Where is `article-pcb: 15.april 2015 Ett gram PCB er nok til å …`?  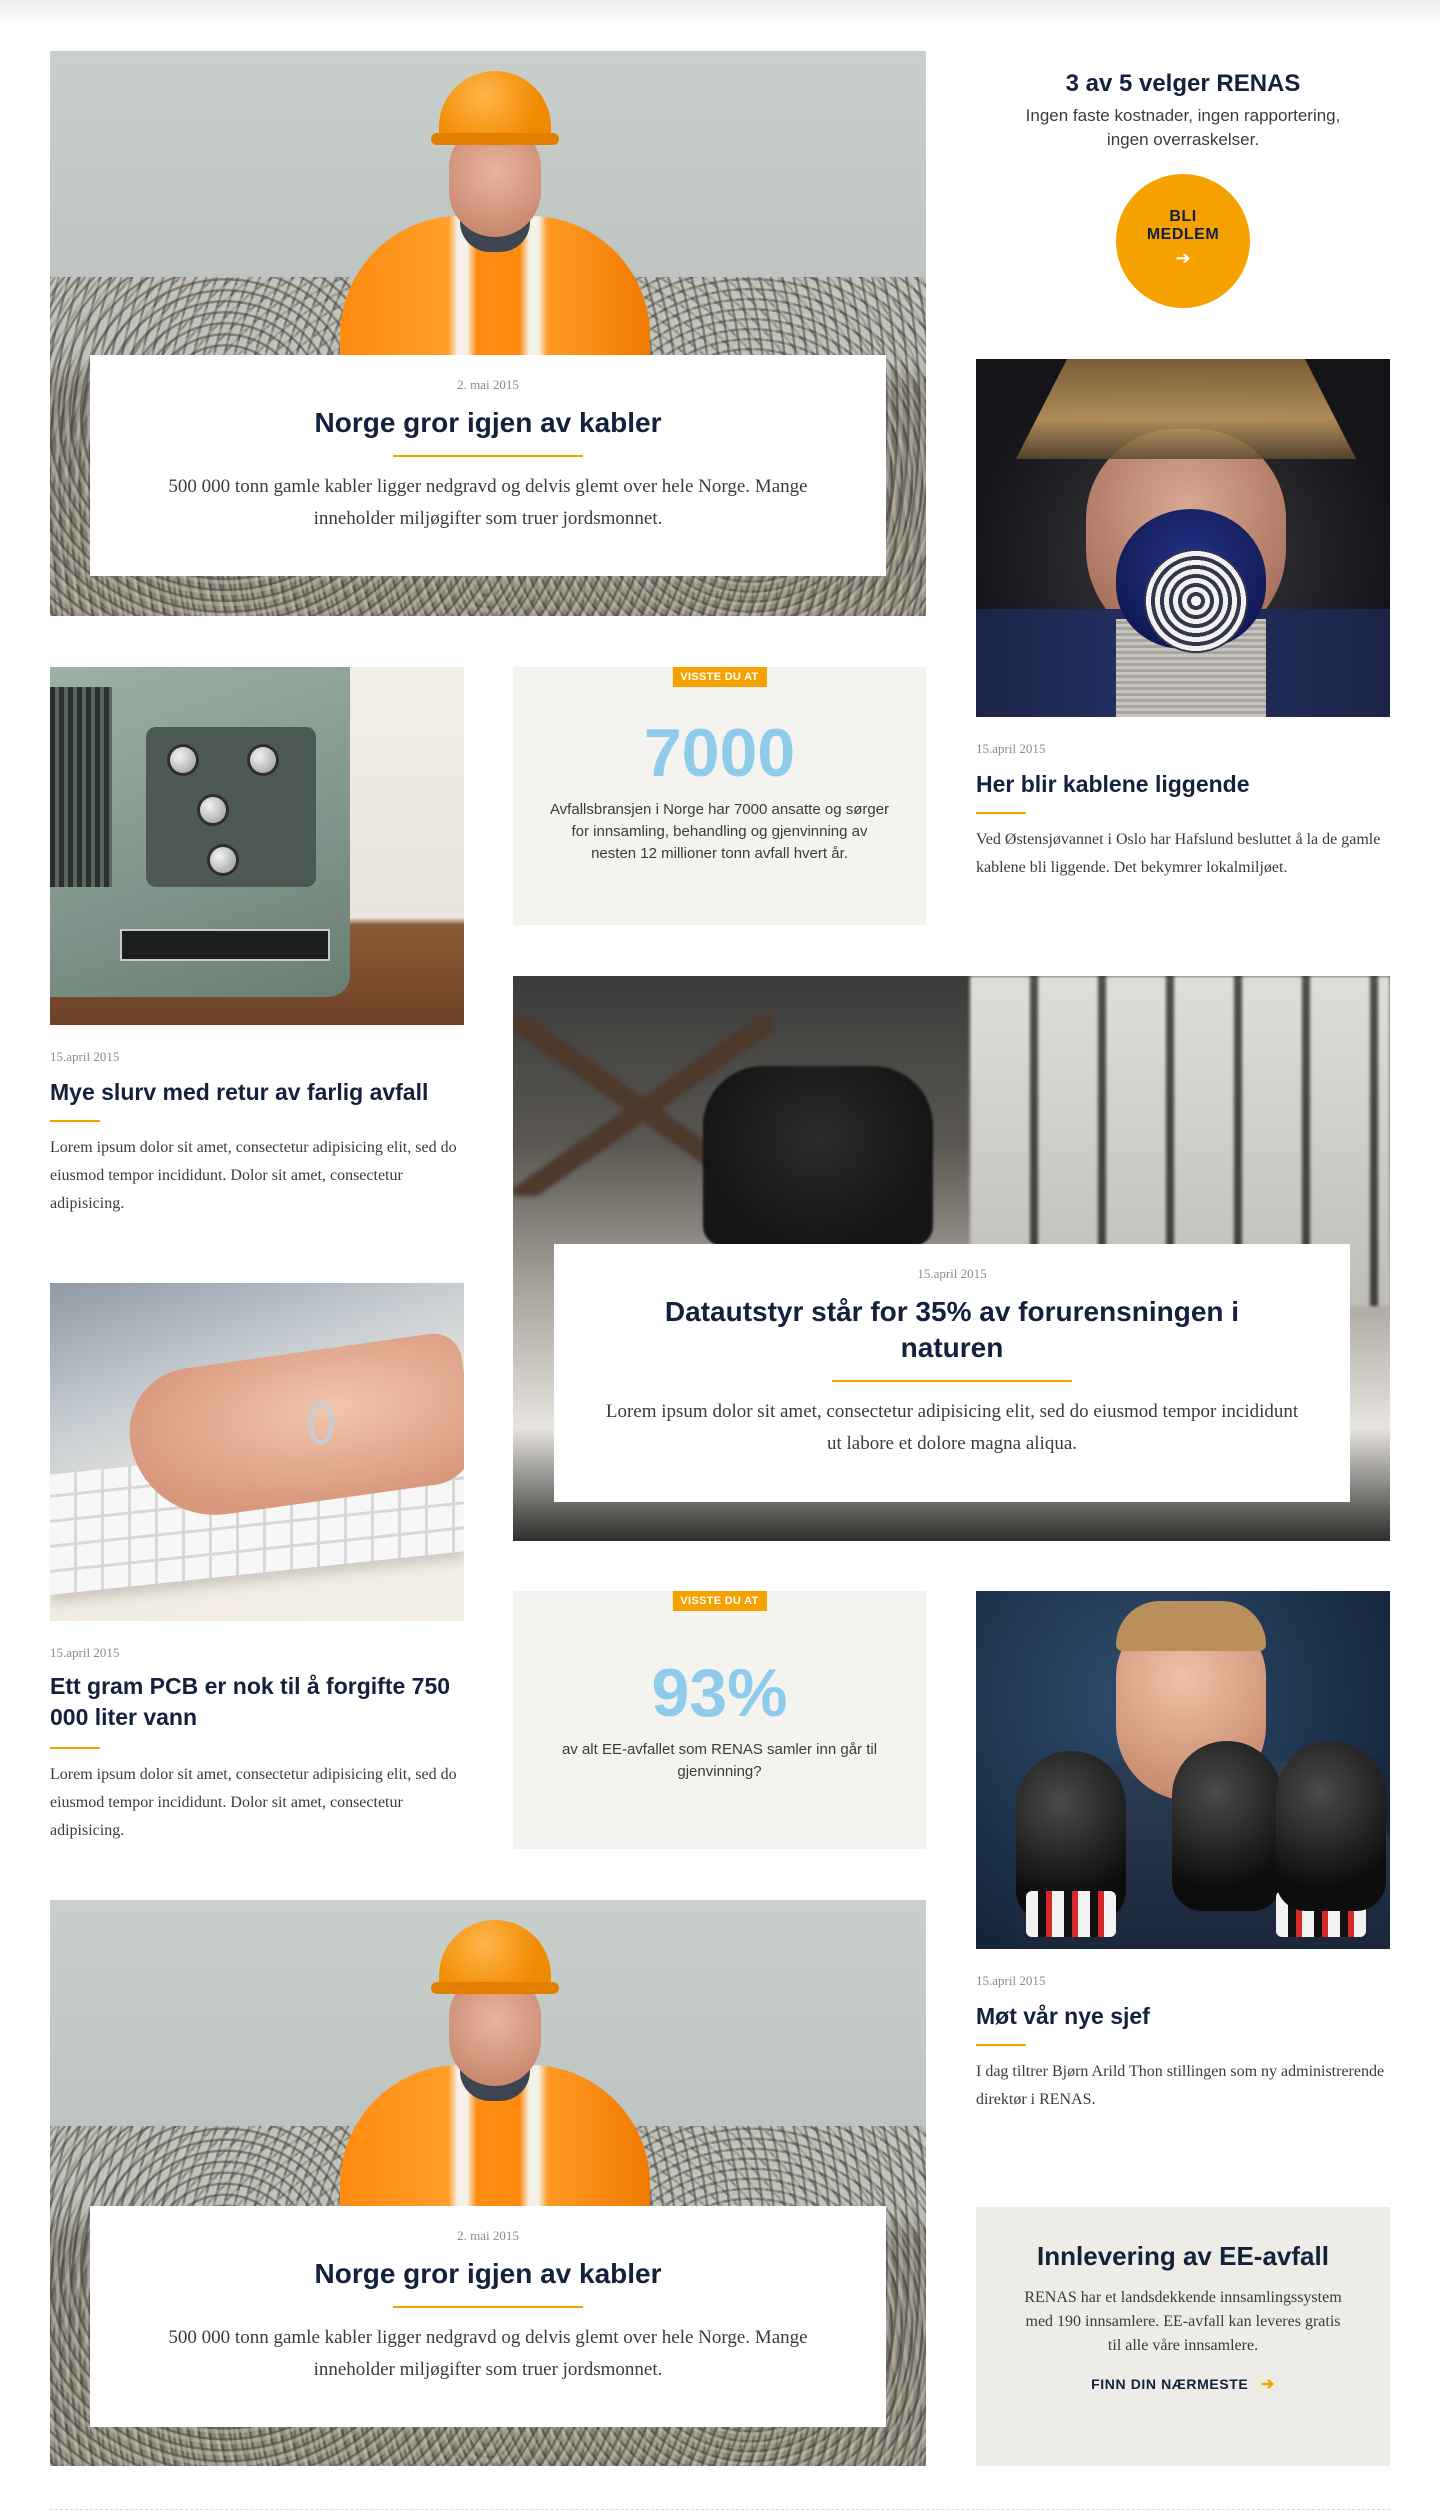
article-pcb: 15.april 2015 Ett gram PCB er nok til å … is located at coordinates (260, 1745).